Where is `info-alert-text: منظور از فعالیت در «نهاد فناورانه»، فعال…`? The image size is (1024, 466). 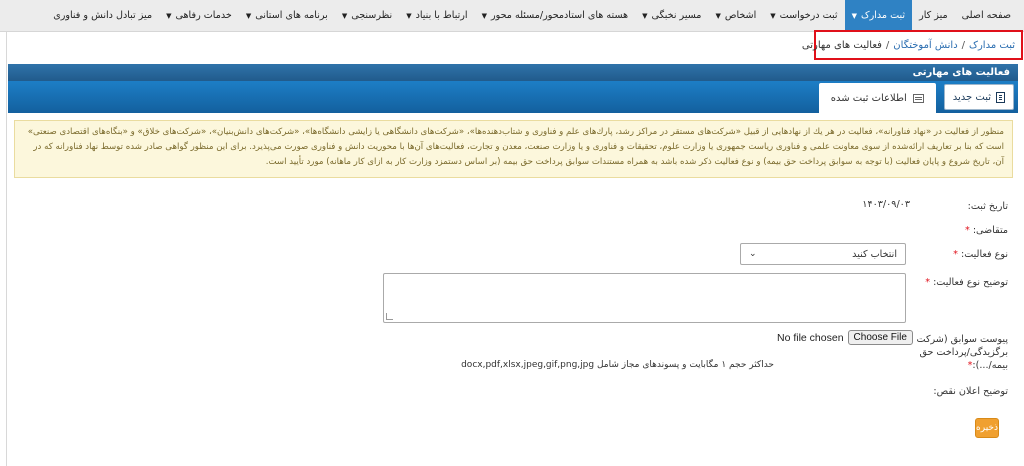 info-alert-text: منظور از فعالیت در «نهاد فناورانه»، فعال… is located at coordinates (515, 147).